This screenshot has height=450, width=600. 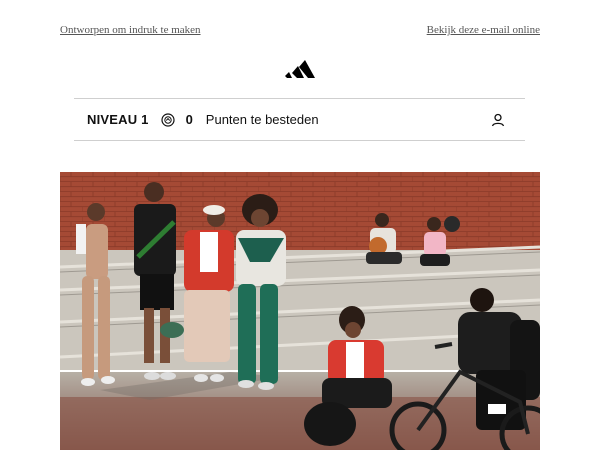 What do you see at coordinates (498, 120) in the screenshot?
I see `user-account-icon` at bounding box center [498, 120].